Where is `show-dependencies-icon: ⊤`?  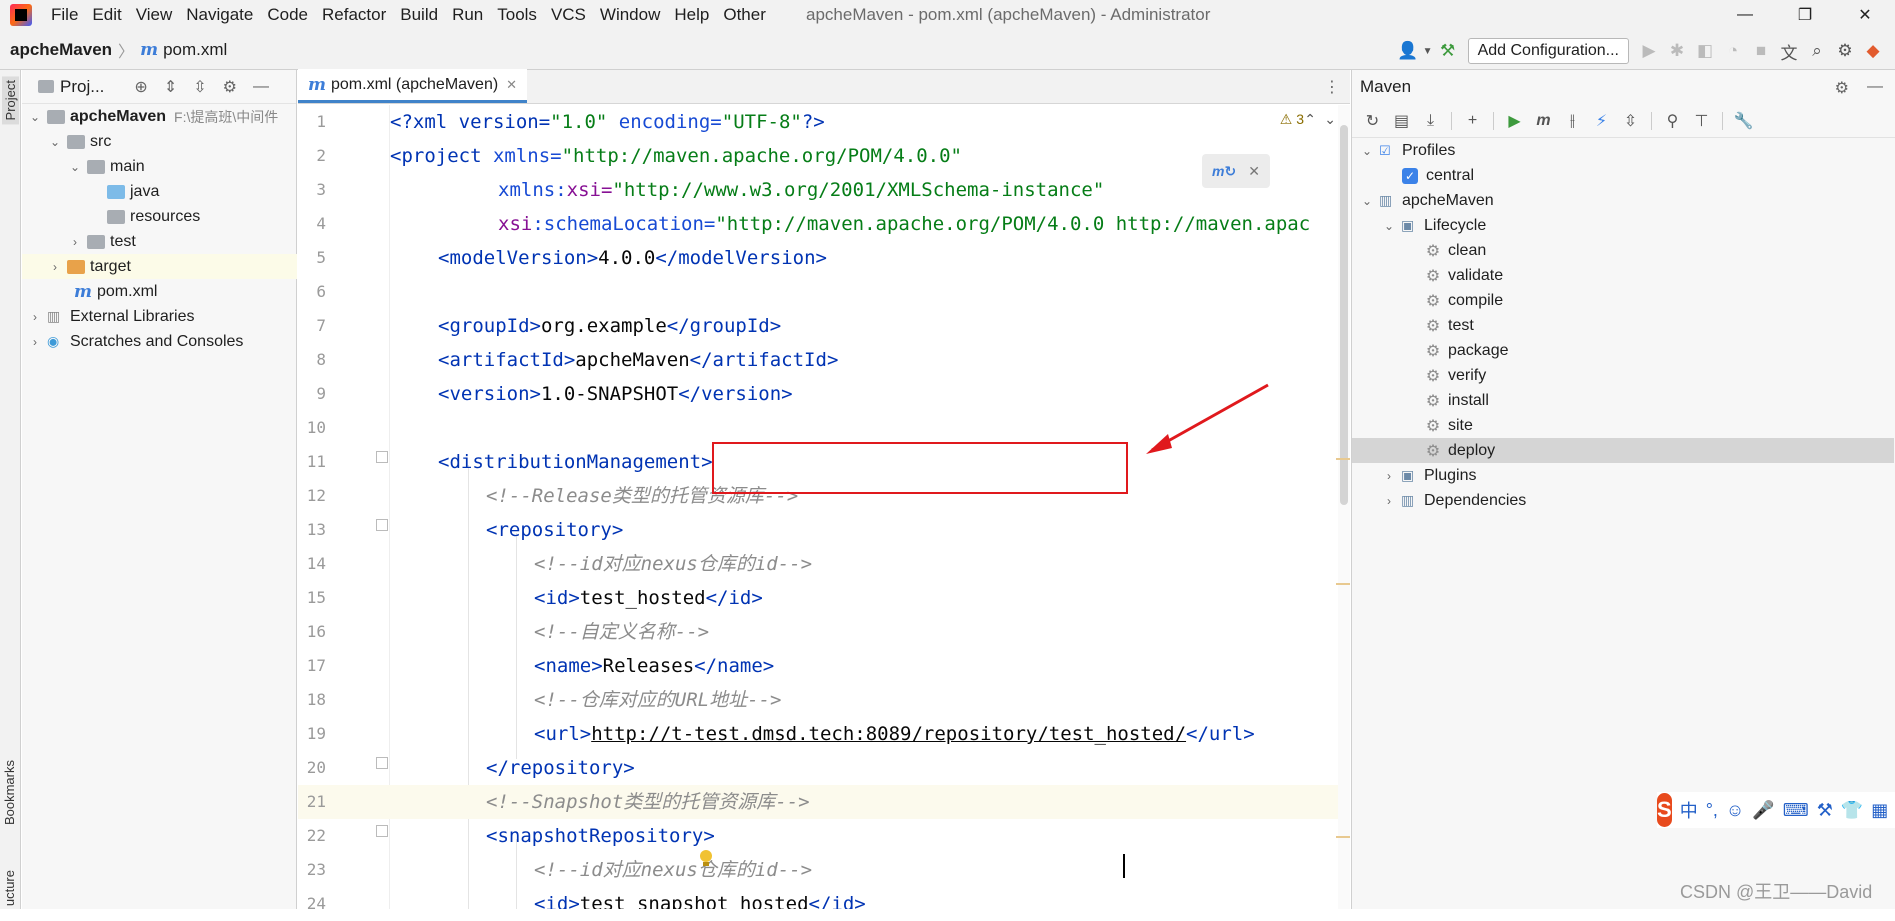 show-dependencies-icon: ⊤ is located at coordinates (1701, 121).